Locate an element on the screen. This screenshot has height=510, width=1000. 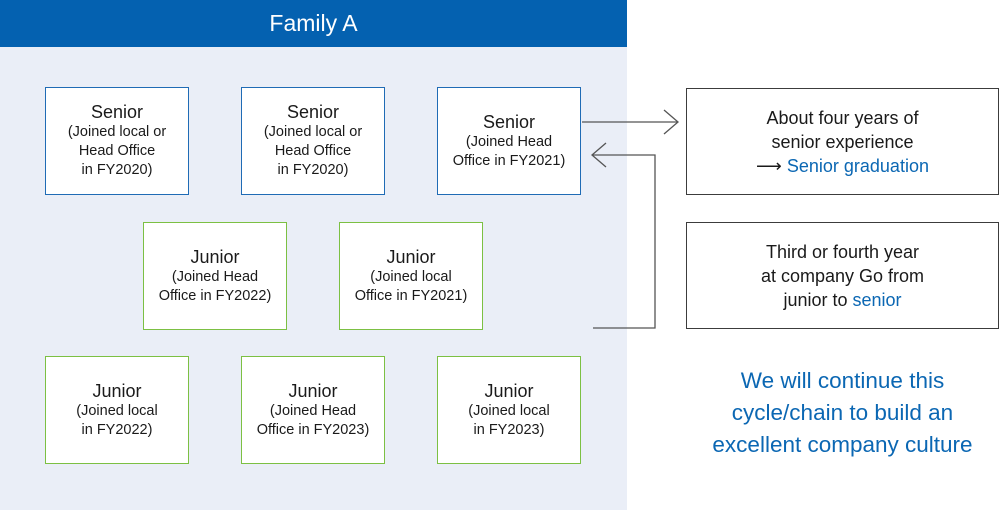
senior-box-3: Senior (Joined Head Office in FY2021) is located at coordinates (509, 141).